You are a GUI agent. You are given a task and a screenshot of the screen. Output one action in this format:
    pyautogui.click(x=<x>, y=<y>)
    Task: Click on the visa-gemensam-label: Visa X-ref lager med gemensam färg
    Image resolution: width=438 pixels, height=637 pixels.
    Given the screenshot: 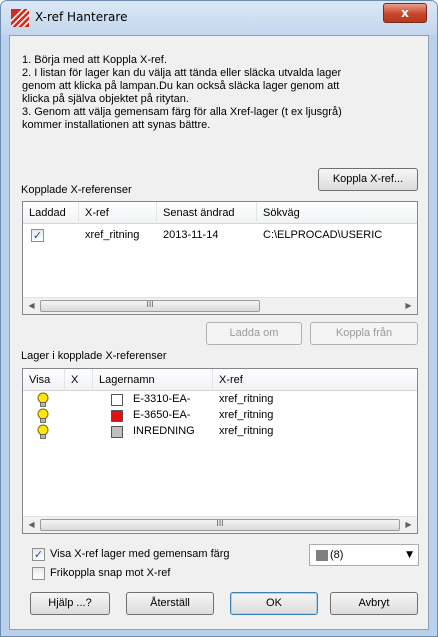 What is the action you would take?
    pyautogui.click(x=140, y=554)
    